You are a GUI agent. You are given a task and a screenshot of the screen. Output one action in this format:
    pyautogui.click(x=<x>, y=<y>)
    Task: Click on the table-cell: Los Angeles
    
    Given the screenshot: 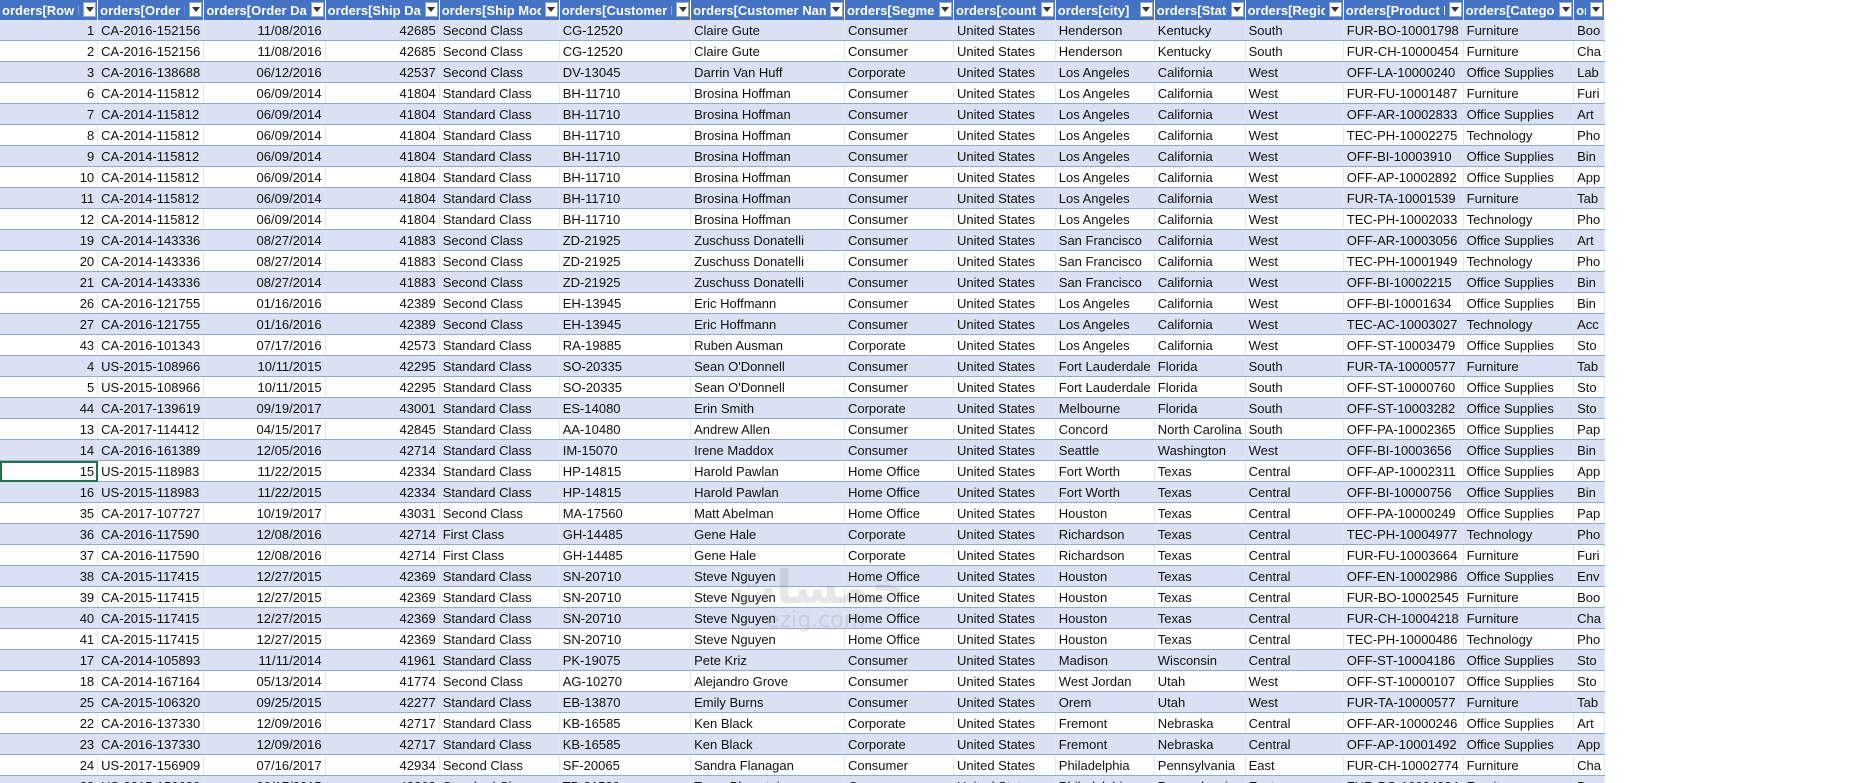 What is the action you would take?
    pyautogui.click(x=1105, y=135)
    